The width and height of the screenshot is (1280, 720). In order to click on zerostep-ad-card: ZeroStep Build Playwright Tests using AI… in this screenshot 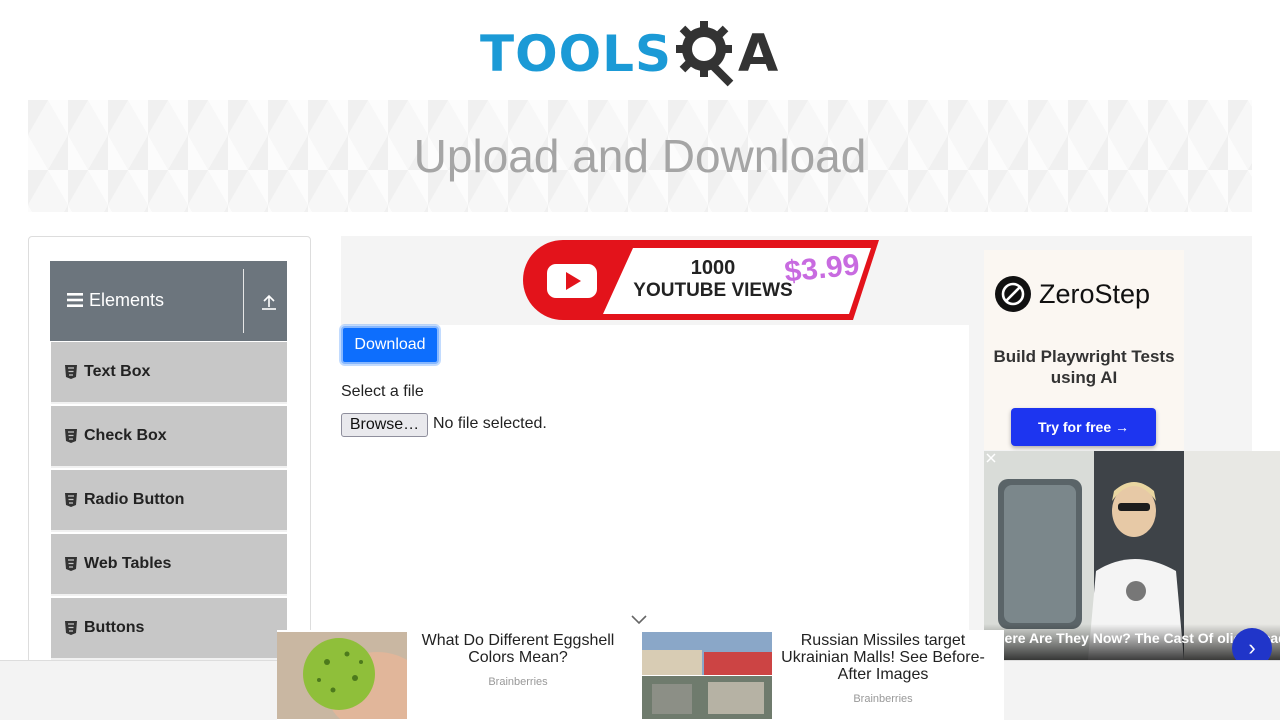, I will do `click(1084, 350)`.